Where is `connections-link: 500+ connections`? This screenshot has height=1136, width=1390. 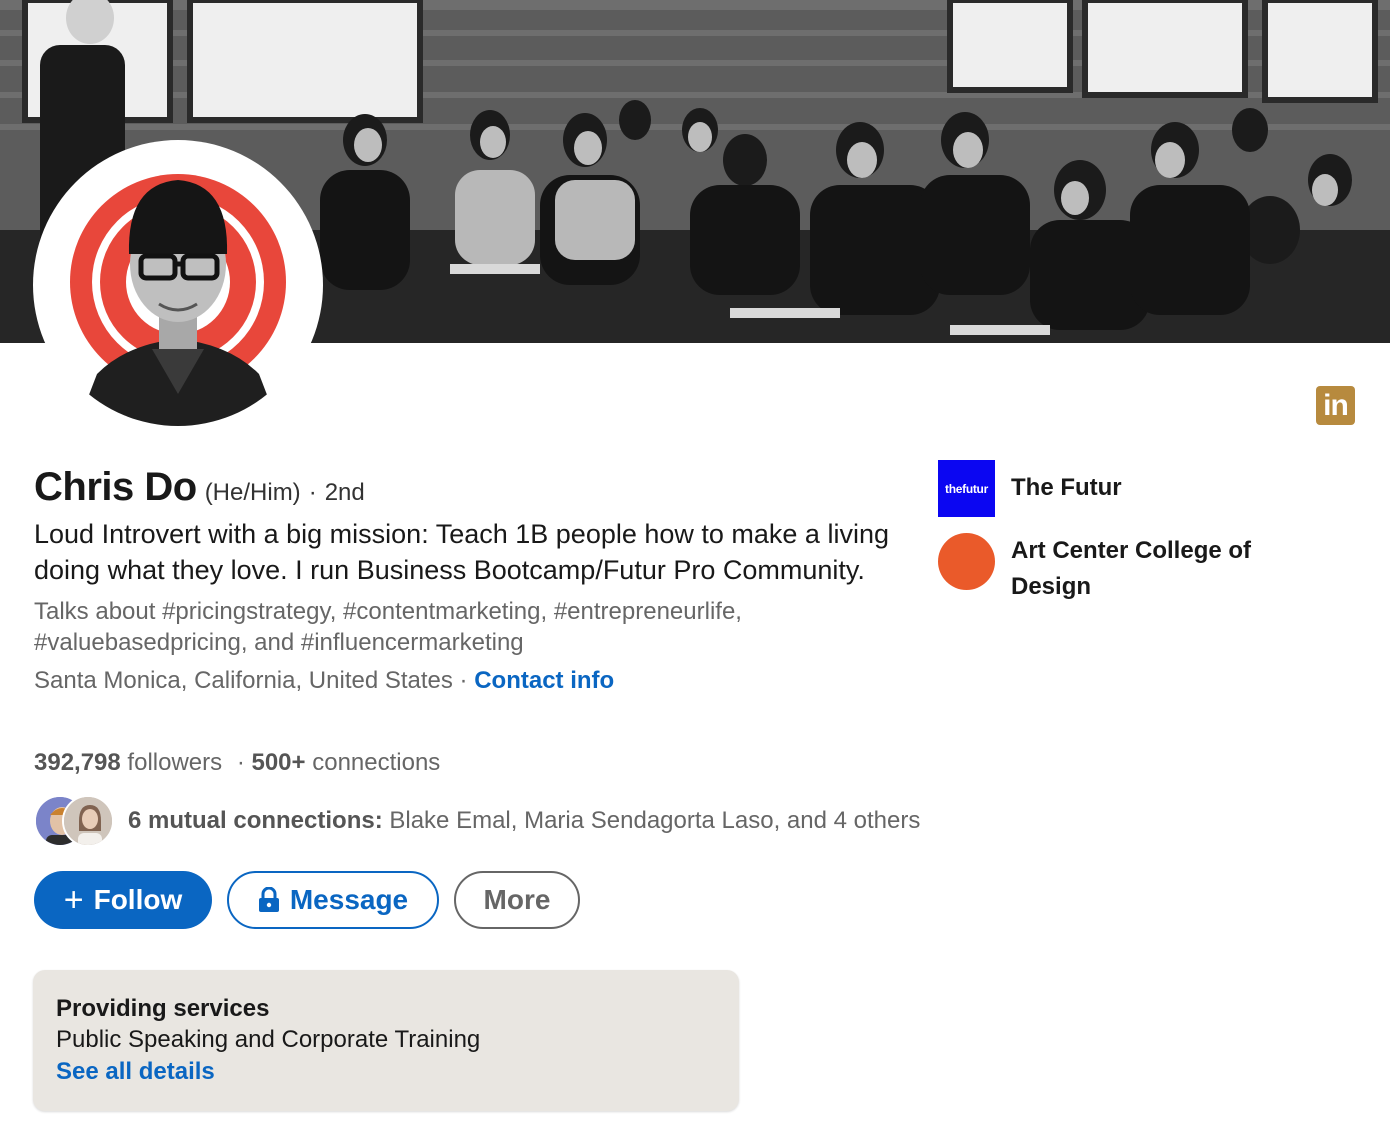
connections-link: 500+ connections is located at coordinates (345, 762).